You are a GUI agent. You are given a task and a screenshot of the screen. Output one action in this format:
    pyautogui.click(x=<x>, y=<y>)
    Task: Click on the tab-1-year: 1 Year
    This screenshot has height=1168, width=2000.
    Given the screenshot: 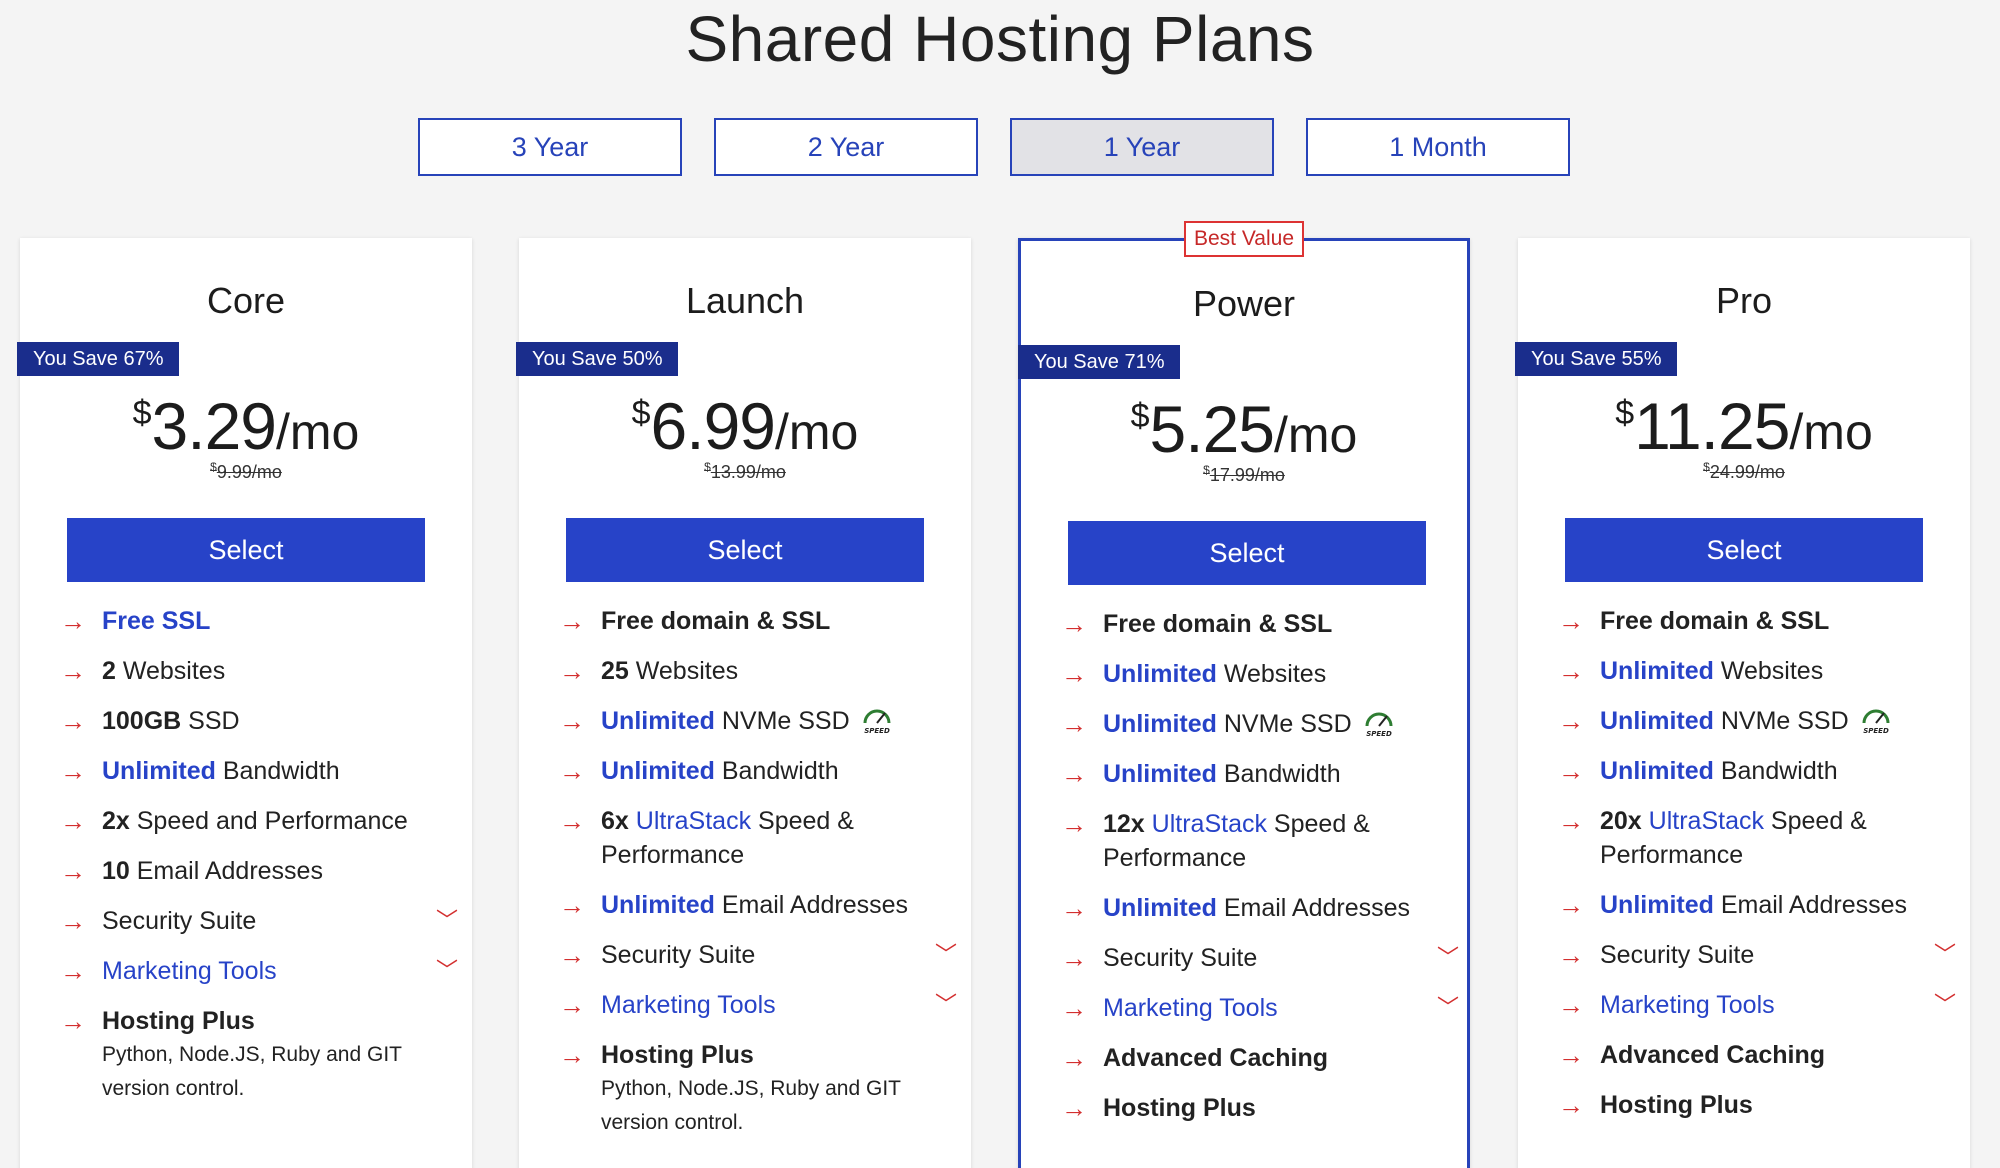 What is the action you would take?
    pyautogui.click(x=1142, y=147)
    